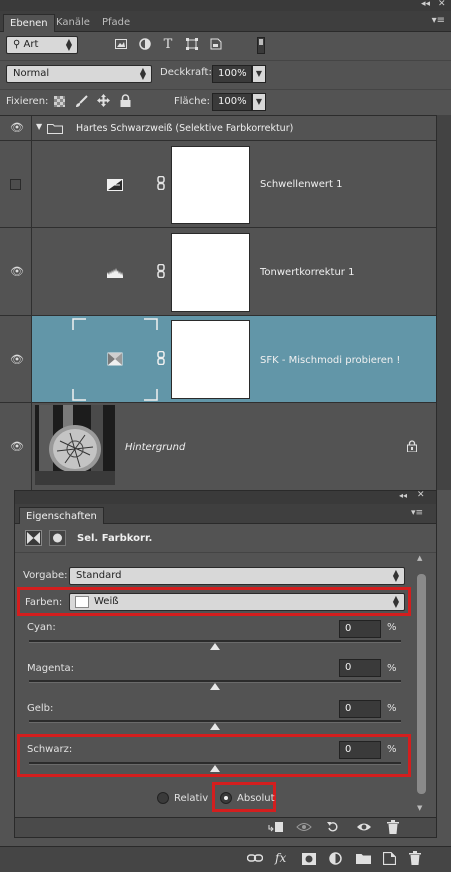 The image size is (451, 872). I want to click on layer-name: Schwellenwert 1, so click(301, 184).